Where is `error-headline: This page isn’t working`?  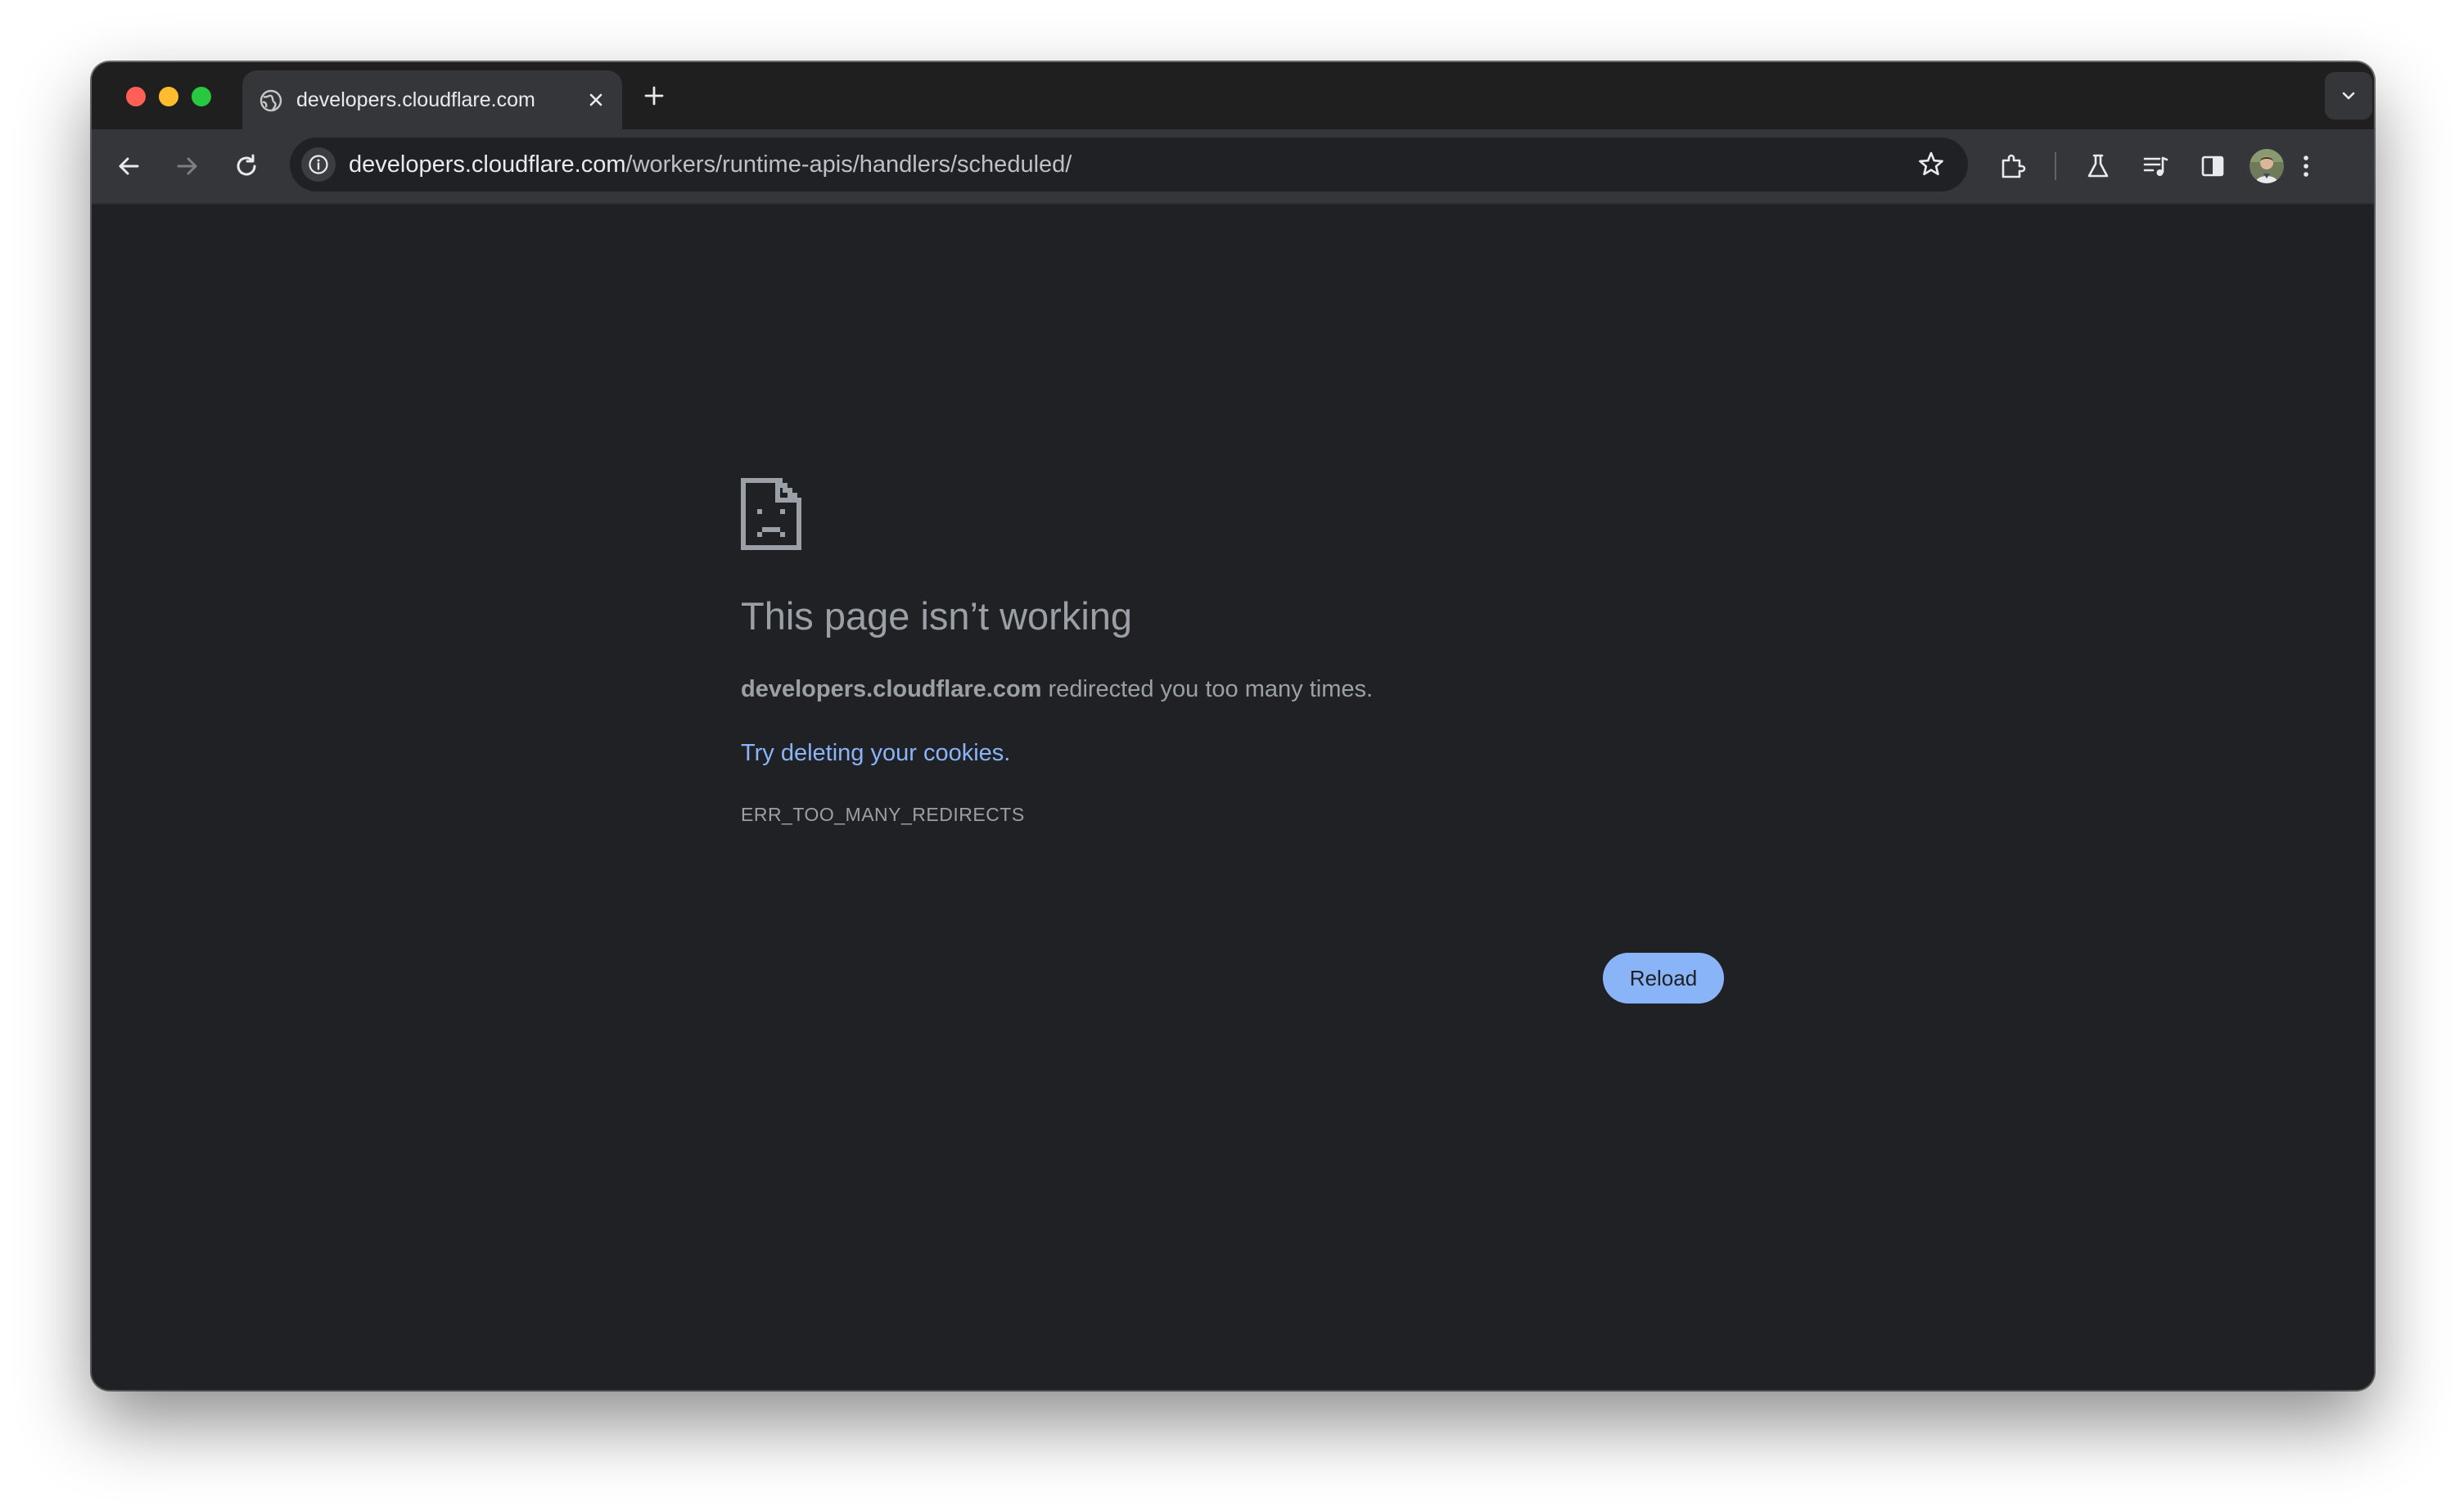
error-headline: This page isn’t working is located at coordinates (937, 616).